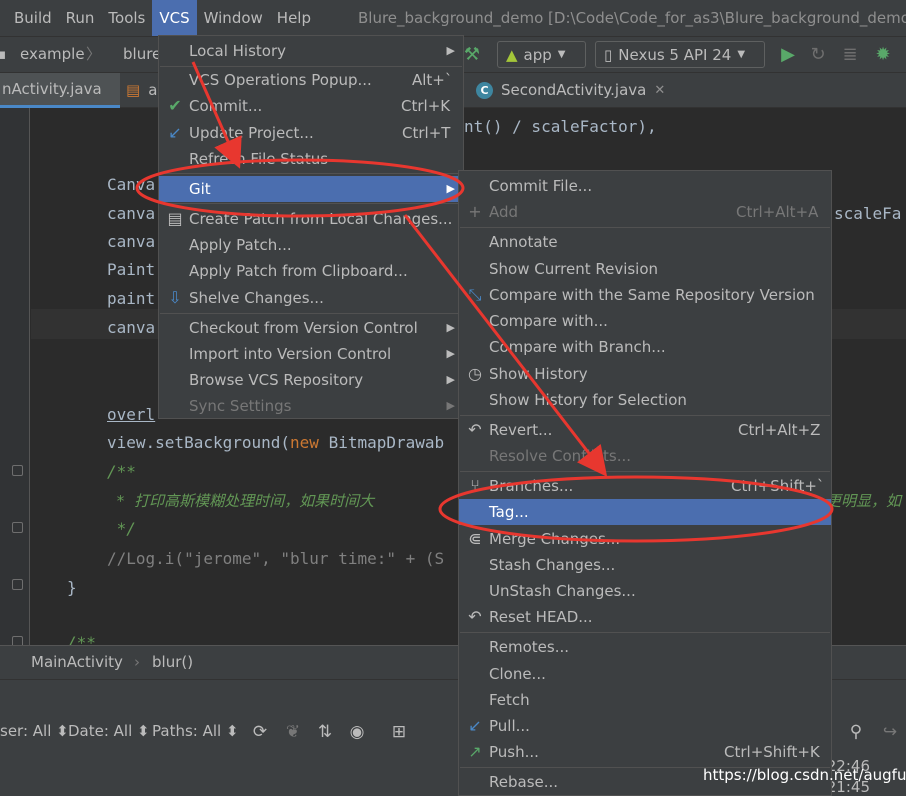 This screenshot has height=796, width=906. Describe the element at coordinates (883, 54) in the screenshot. I see `debug-bug-icon: ✹` at that location.